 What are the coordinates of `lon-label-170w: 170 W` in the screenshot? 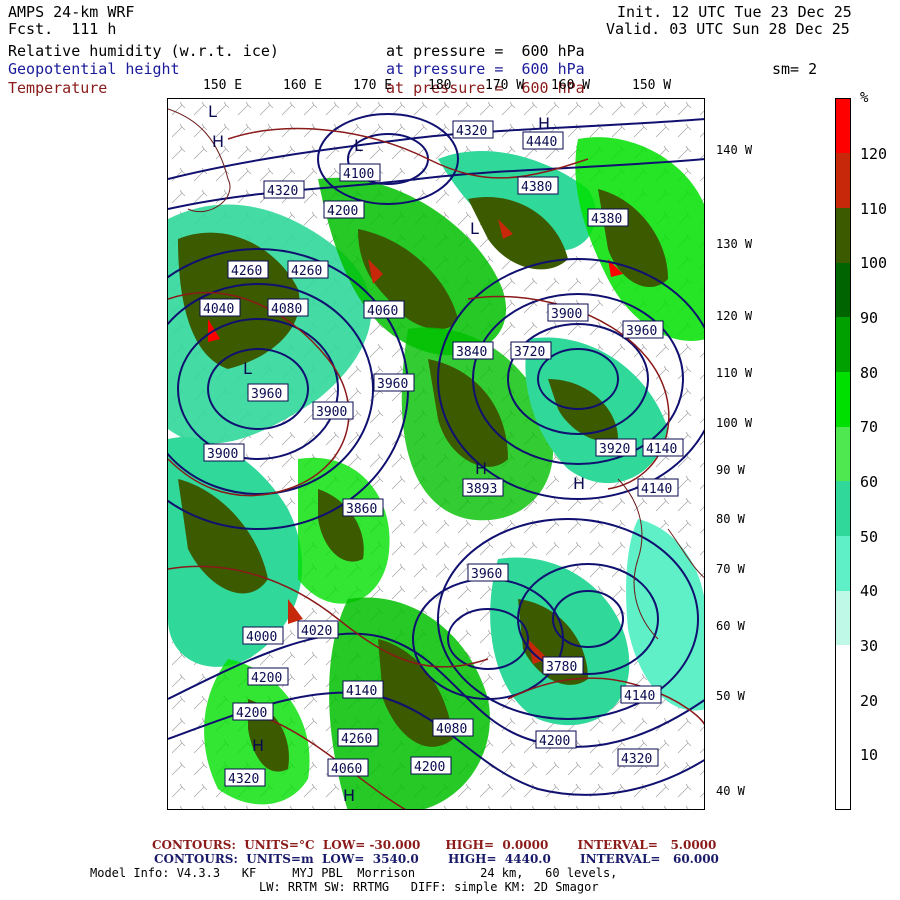 It's located at (505, 85).